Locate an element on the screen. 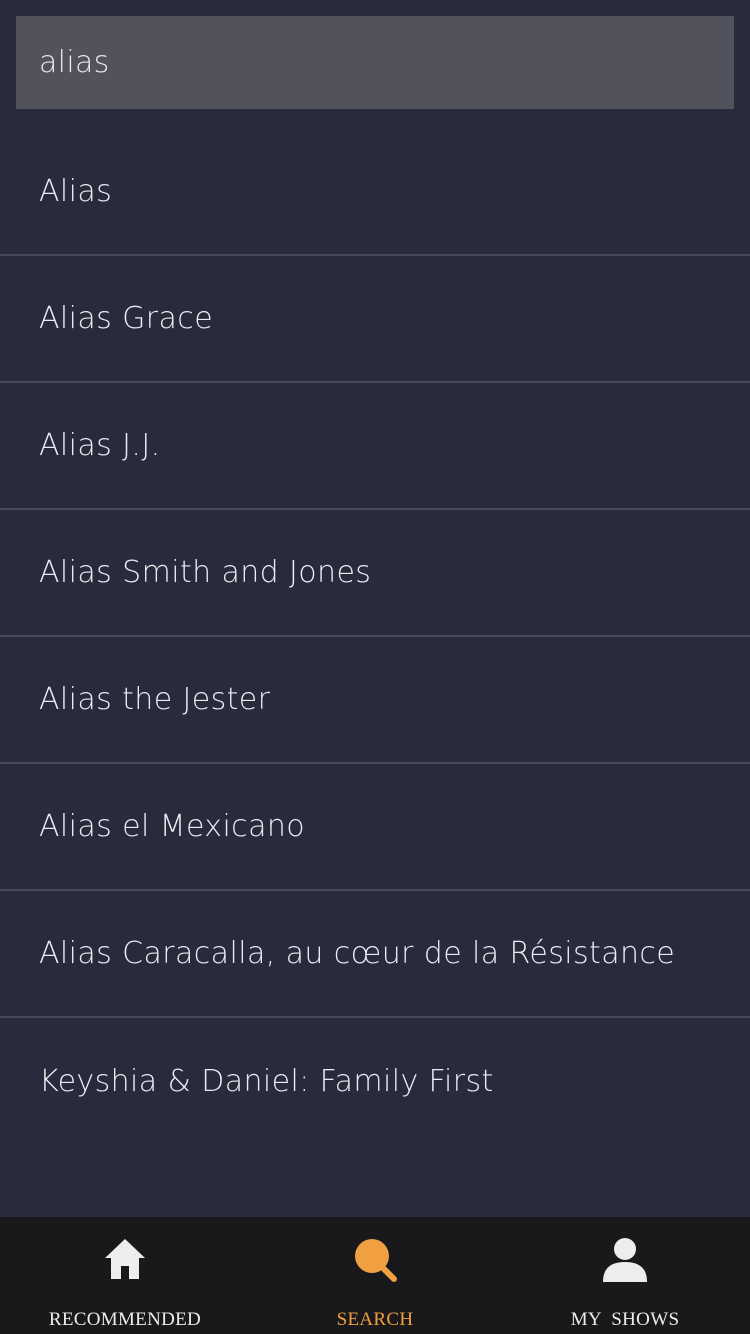  search-bar is located at coordinates (375, 62).